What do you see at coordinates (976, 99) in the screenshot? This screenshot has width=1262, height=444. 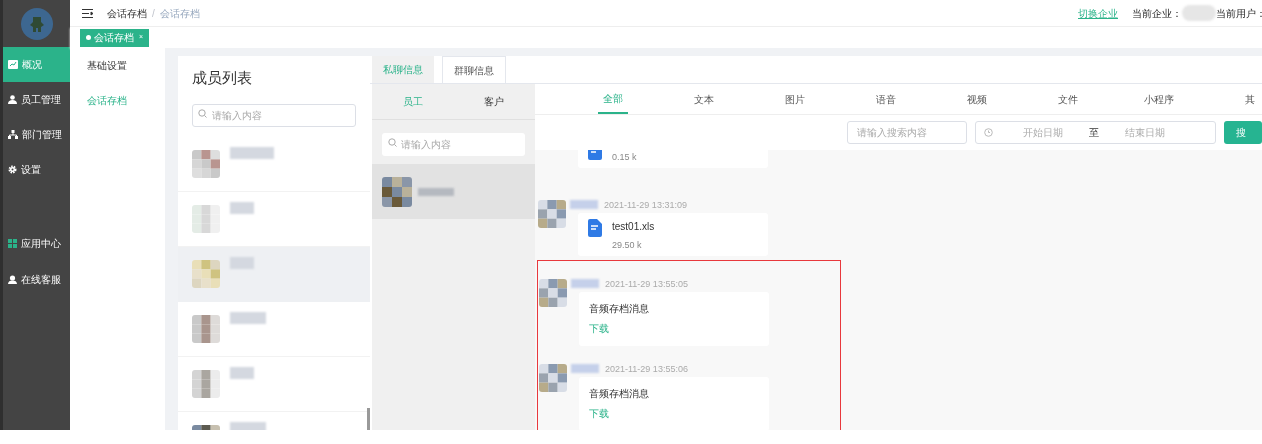 I see `category-tab: 视频` at bounding box center [976, 99].